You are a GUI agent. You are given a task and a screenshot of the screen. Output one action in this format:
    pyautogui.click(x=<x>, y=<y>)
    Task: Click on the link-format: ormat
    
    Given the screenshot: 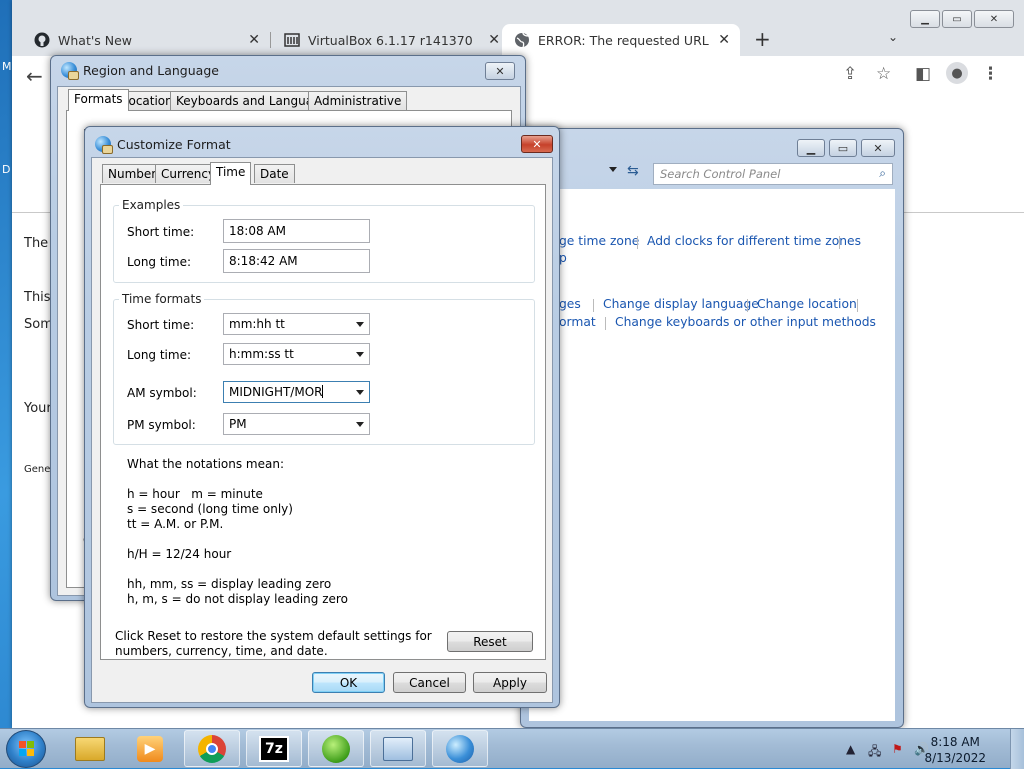 What is the action you would take?
    pyautogui.click(x=577, y=322)
    